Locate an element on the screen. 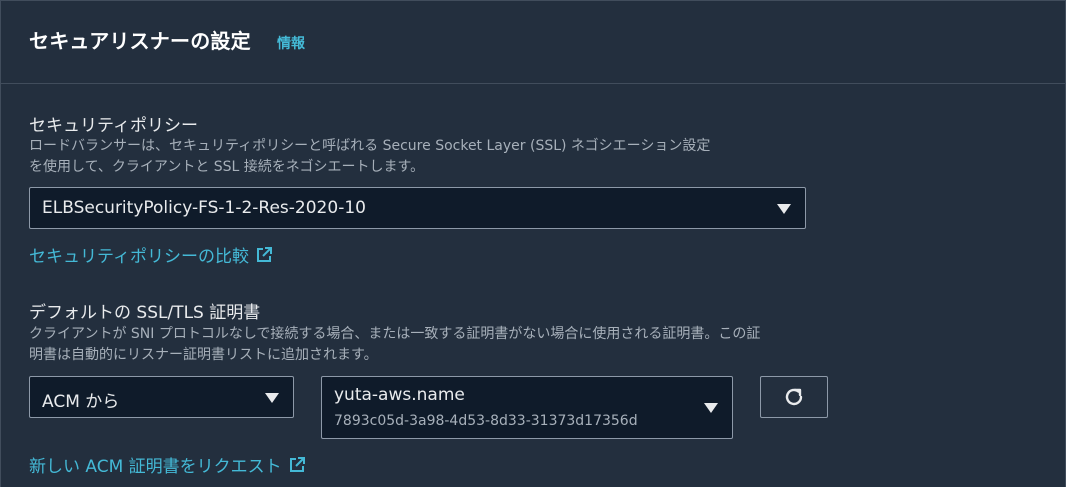 The width and height of the screenshot is (1066, 487). certificate-id: 7893c05d-3a98-4d53-8d33-31373d17356d is located at coordinates (486, 421).